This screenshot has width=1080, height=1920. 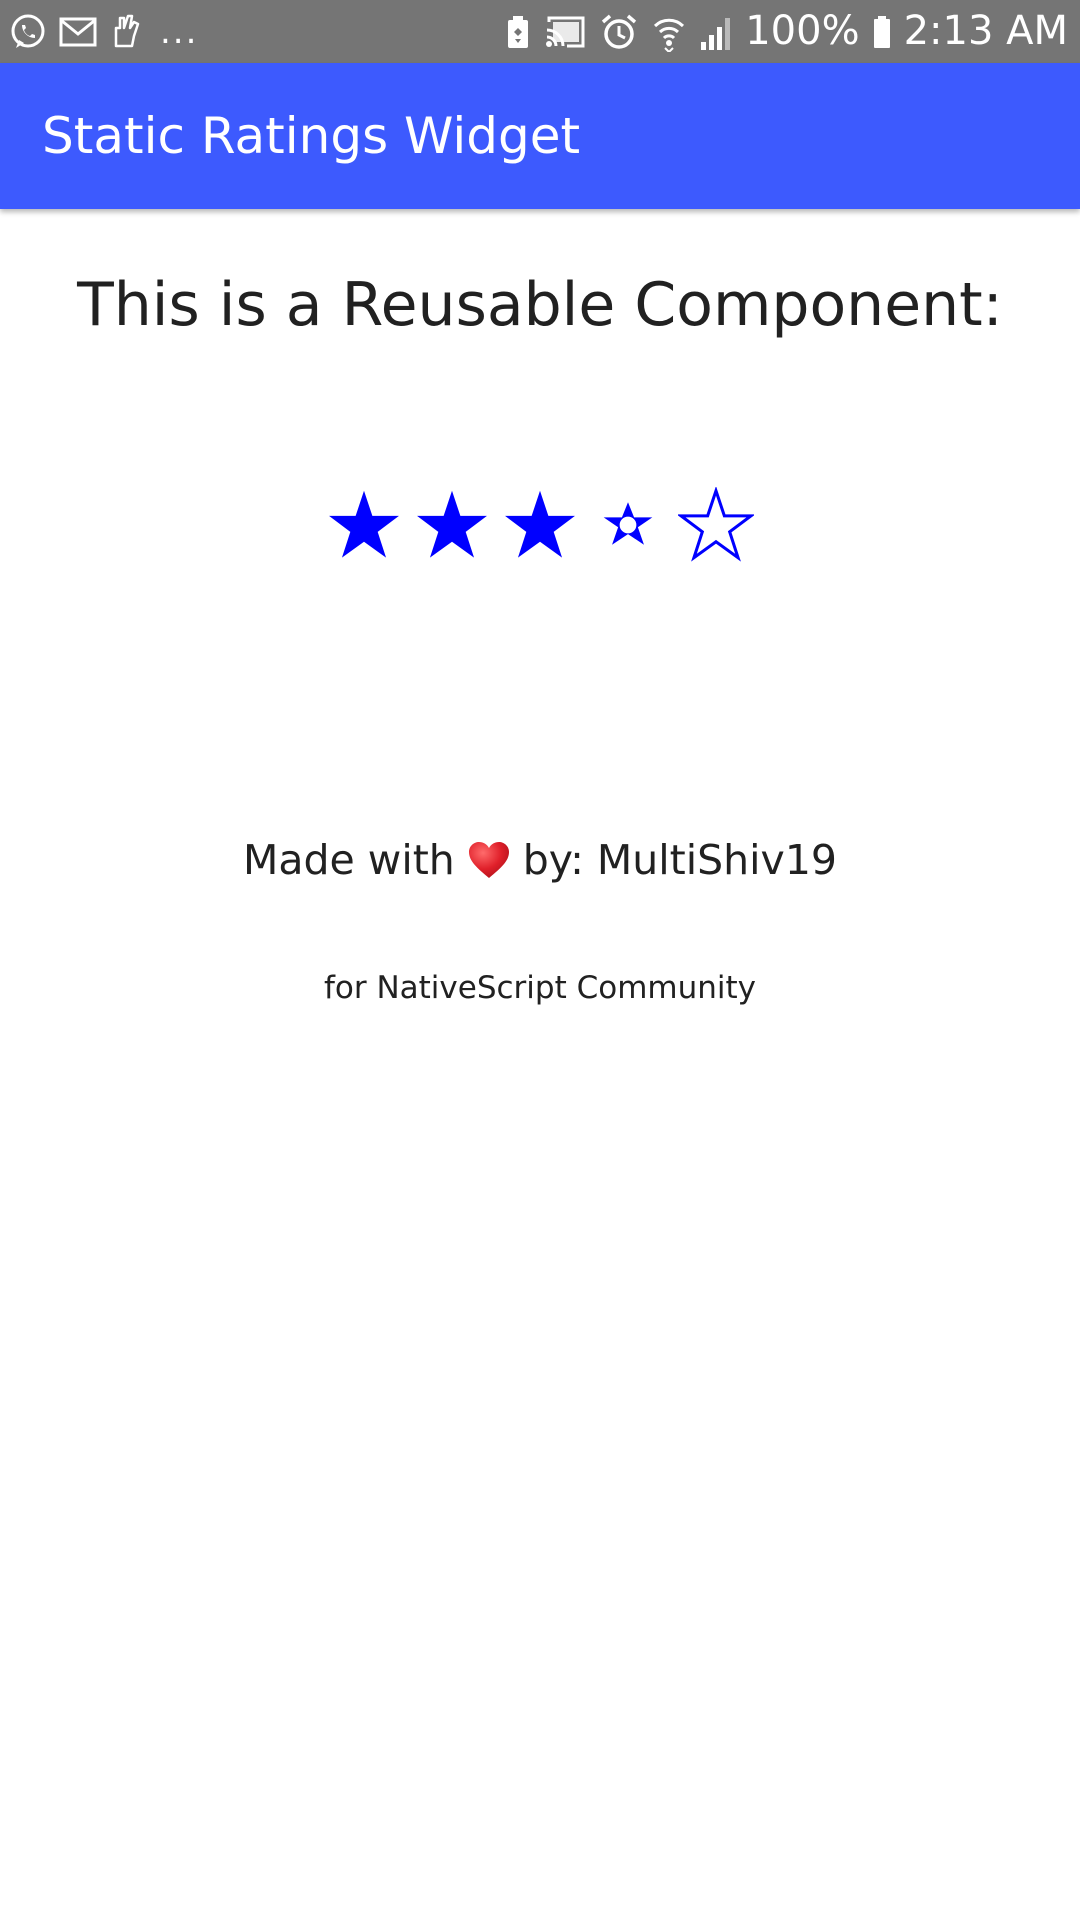 What do you see at coordinates (628, 525) in the screenshot?
I see `star-half-icon` at bounding box center [628, 525].